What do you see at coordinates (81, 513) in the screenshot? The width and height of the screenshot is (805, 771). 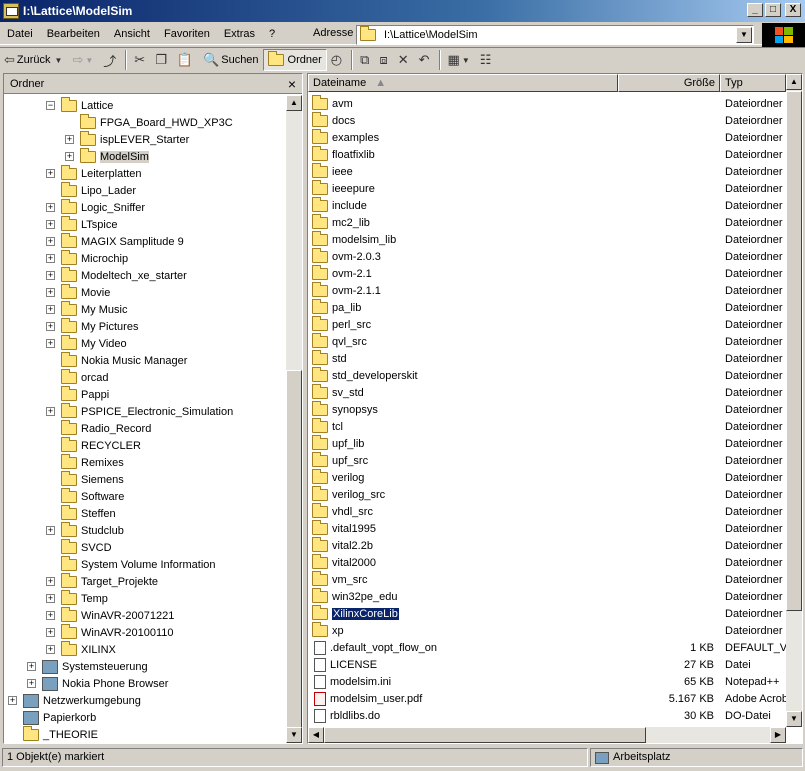 I see `tree-item: Steffen` at bounding box center [81, 513].